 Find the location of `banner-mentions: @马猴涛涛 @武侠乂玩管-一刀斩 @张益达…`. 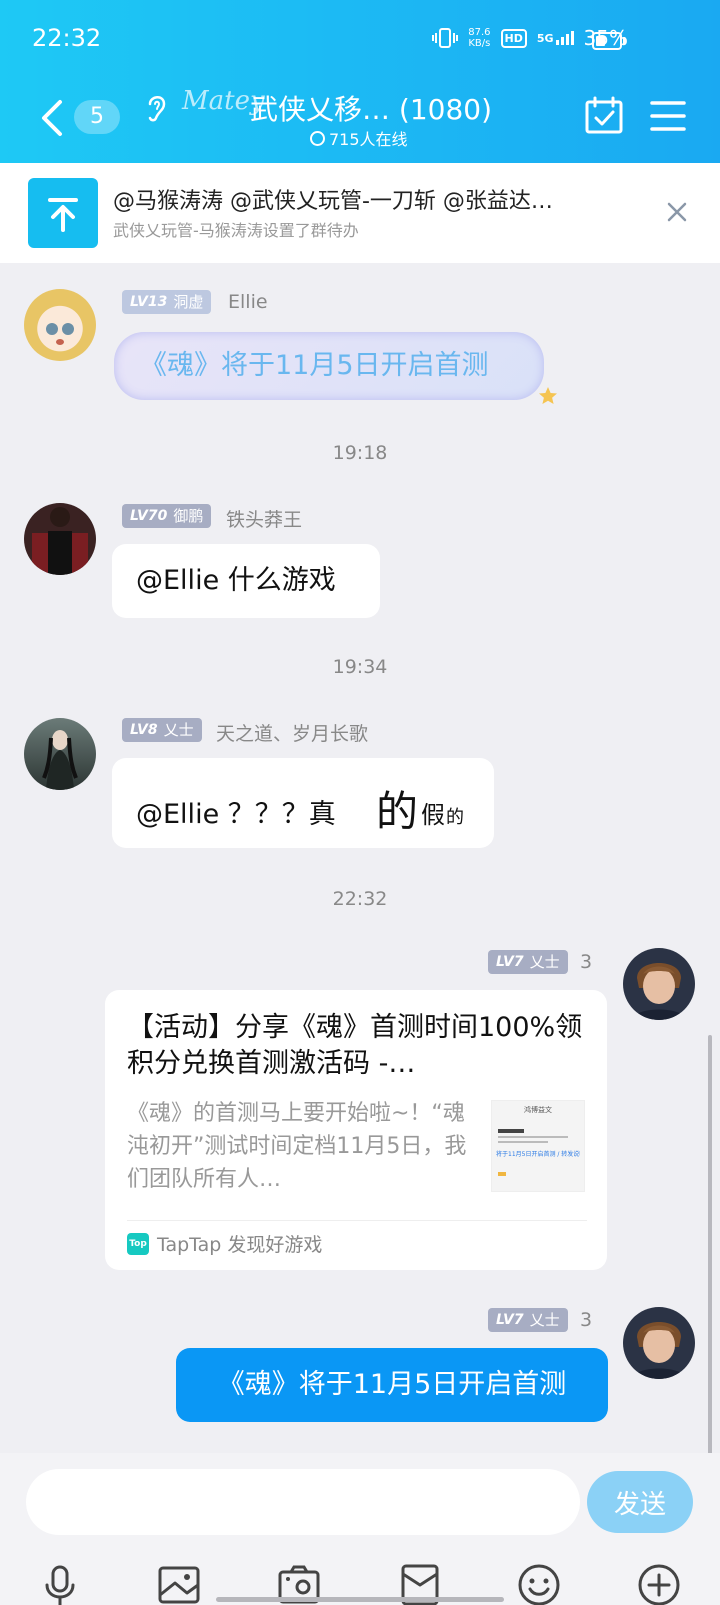

banner-mentions: @马猴涛涛 @武侠乂玩管-一刀斩 @张益达… is located at coordinates (333, 201).